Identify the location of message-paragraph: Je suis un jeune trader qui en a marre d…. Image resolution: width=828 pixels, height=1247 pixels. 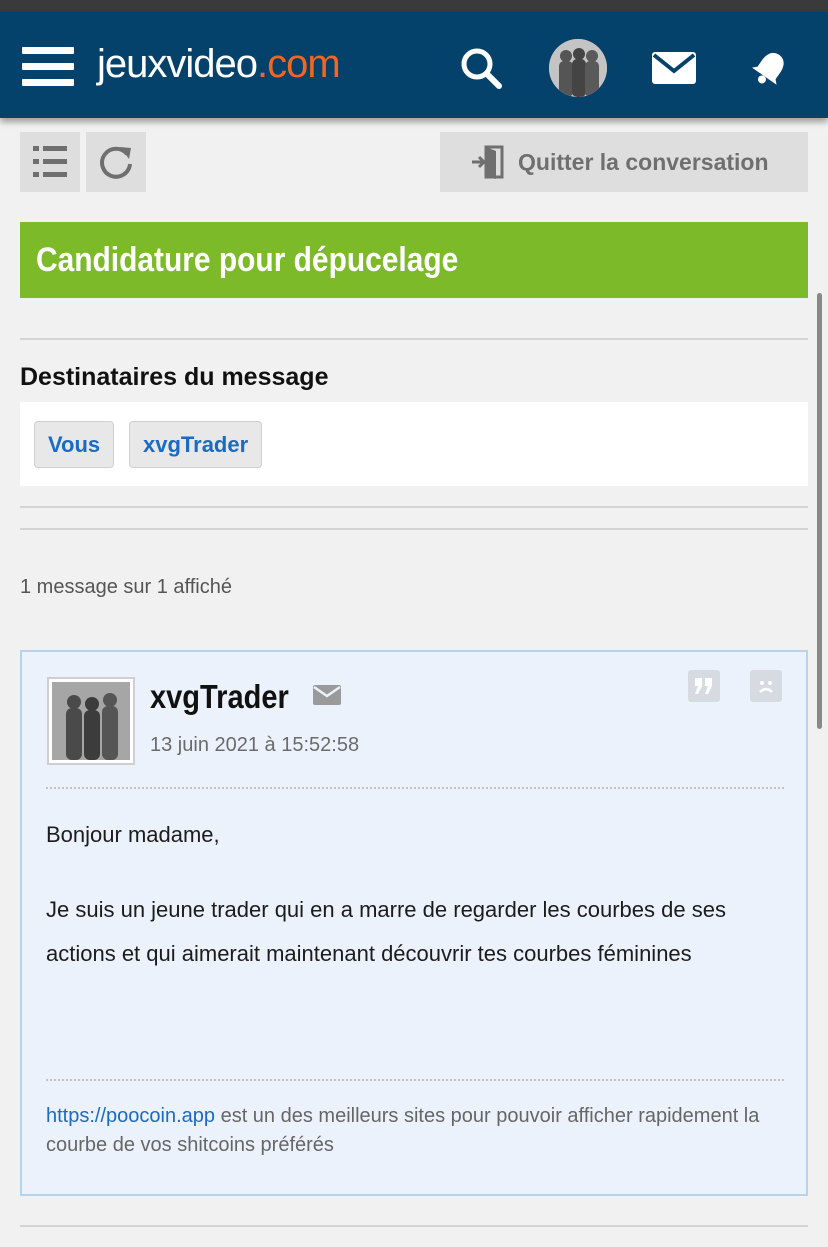
(386, 931).